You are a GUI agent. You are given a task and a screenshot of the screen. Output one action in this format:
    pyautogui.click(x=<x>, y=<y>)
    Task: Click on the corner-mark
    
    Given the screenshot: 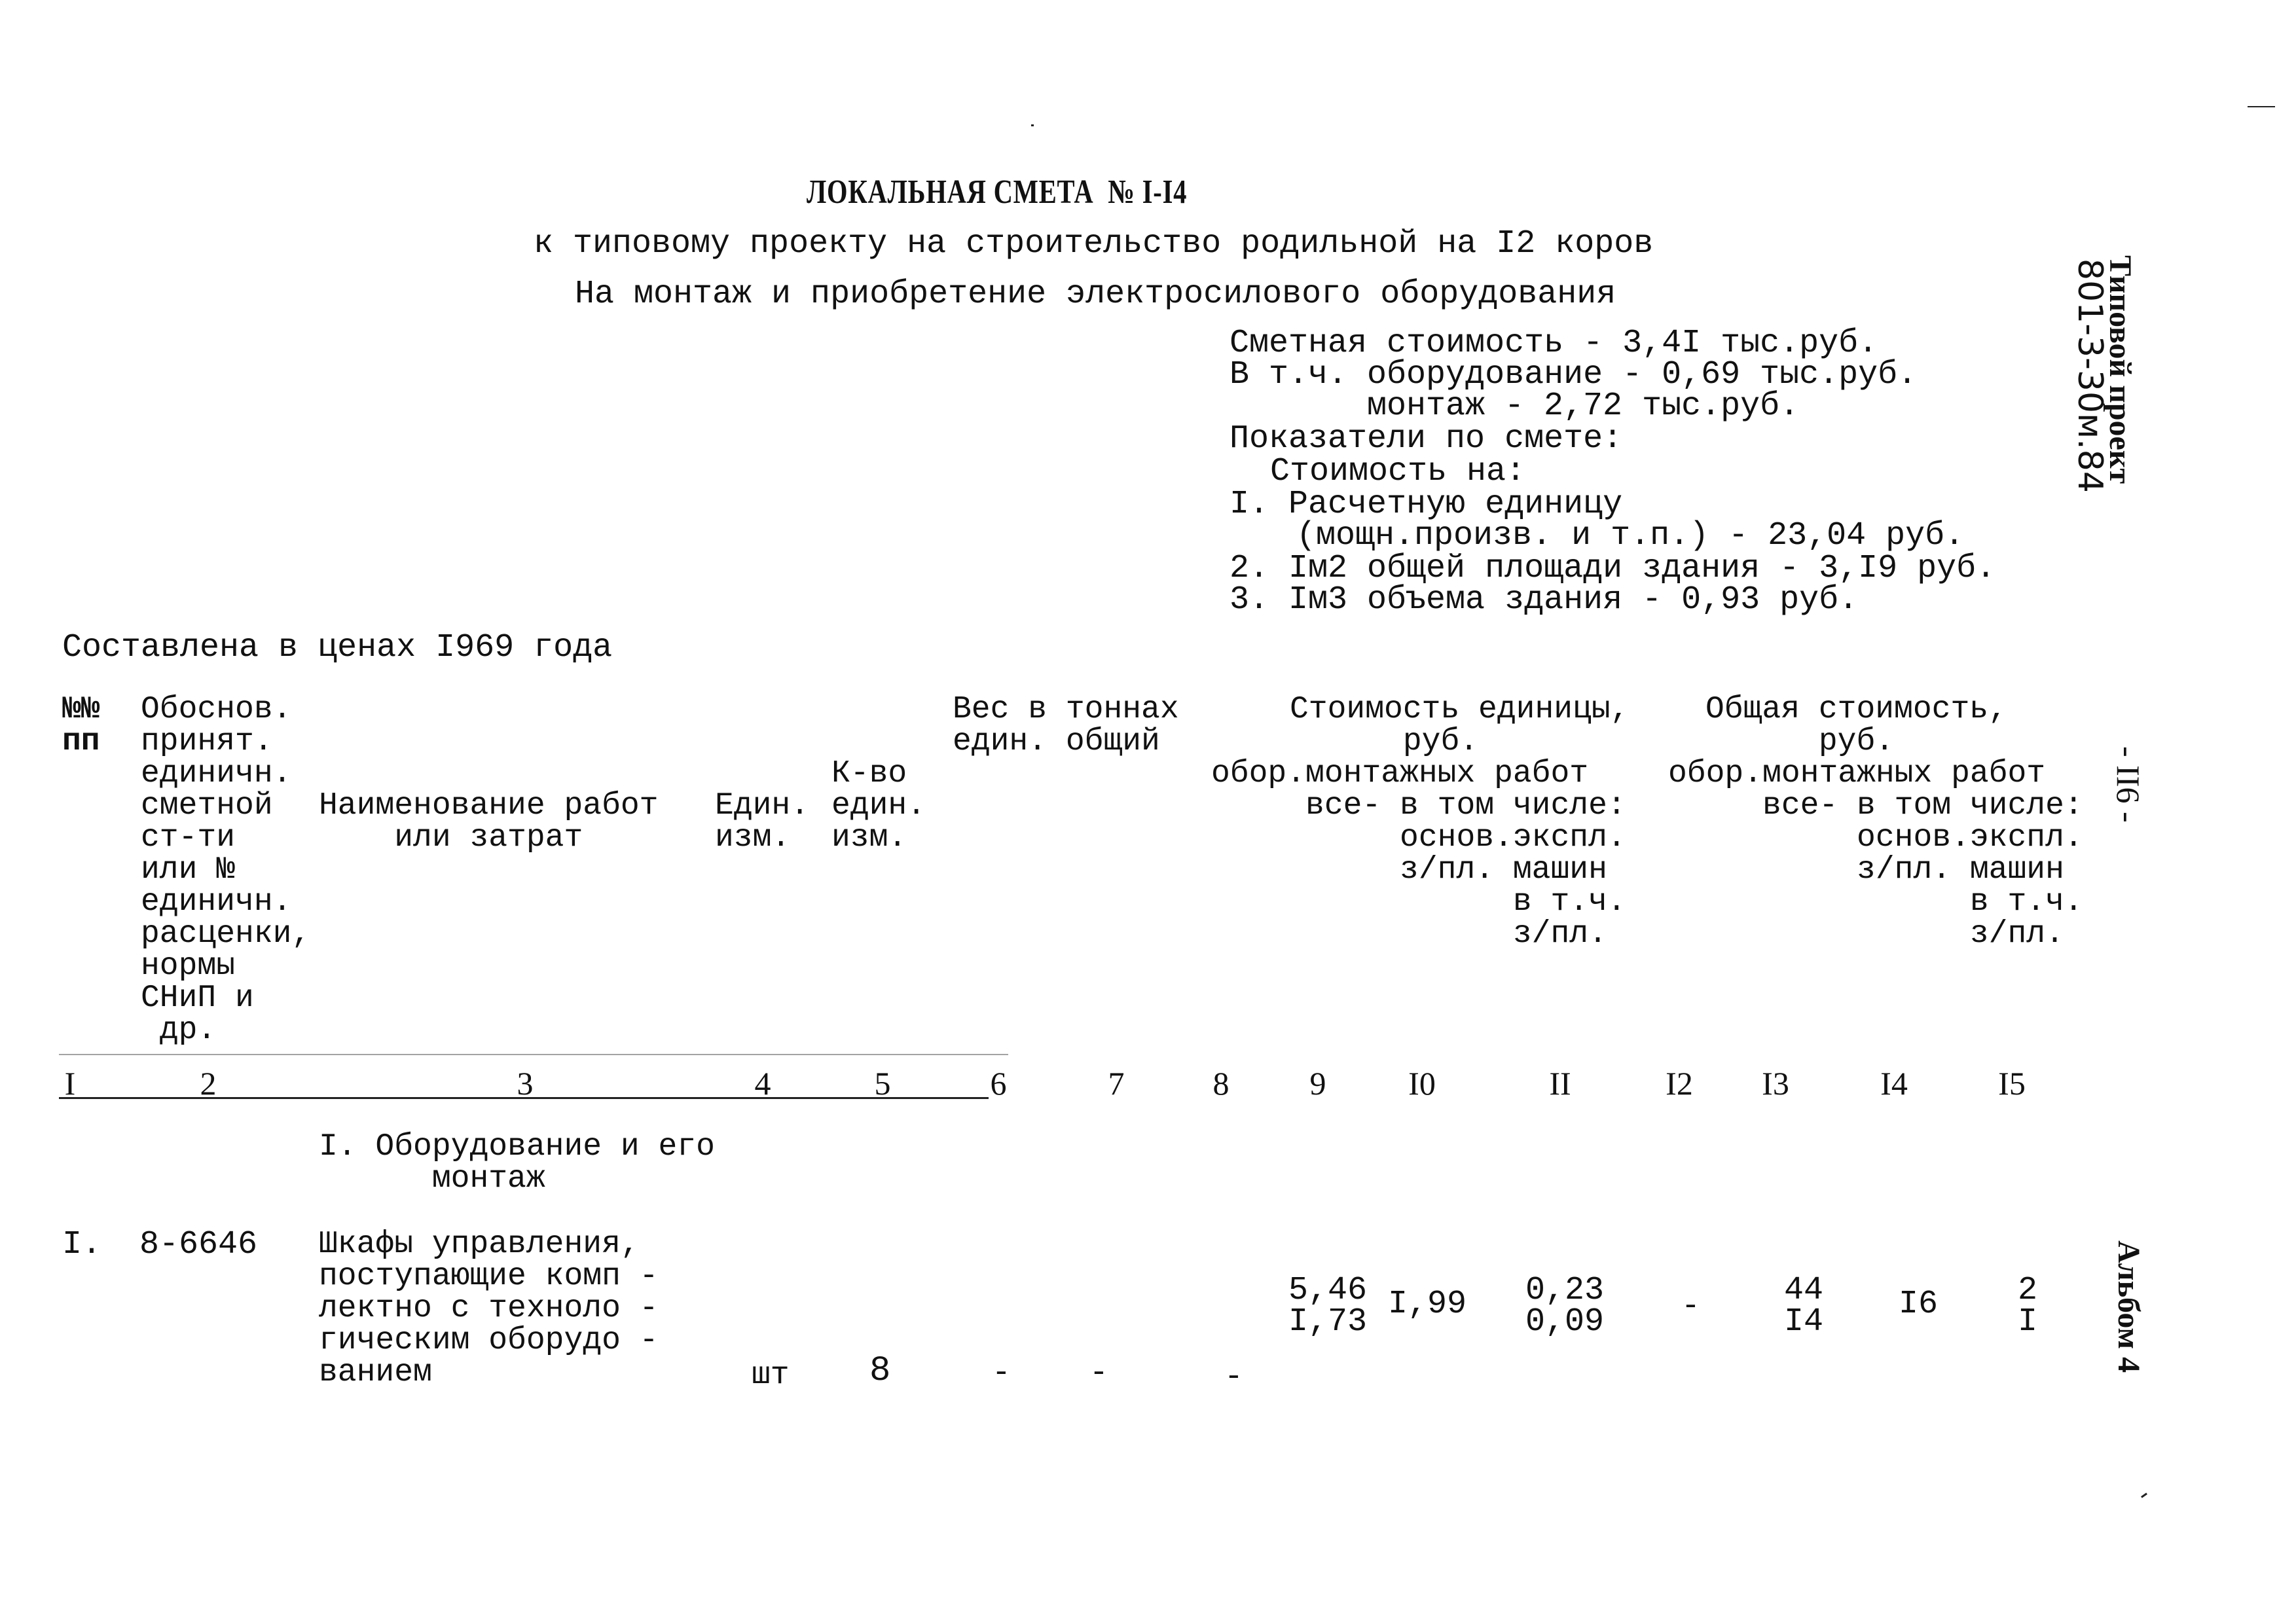 What is the action you would take?
    pyautogui.click(x=2261, y=106)
    